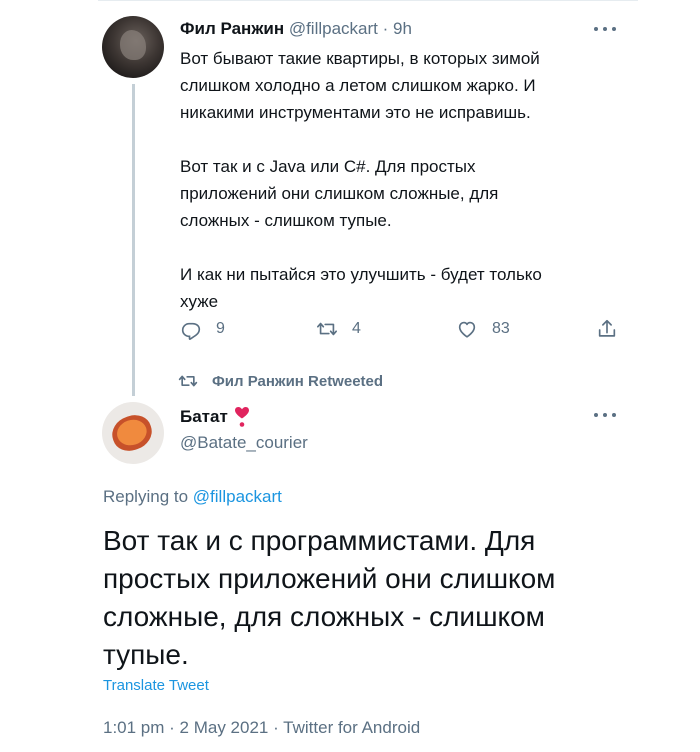 Image resolution: width=700 pixels, height=752 pixels. I want to click on author-name: Батат, so click(204, 417).